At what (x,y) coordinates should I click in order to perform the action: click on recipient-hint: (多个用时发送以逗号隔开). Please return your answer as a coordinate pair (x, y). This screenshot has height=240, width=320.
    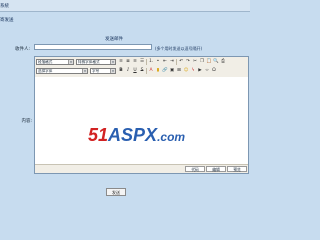
    Looking at the image, I should click on (179, 48).